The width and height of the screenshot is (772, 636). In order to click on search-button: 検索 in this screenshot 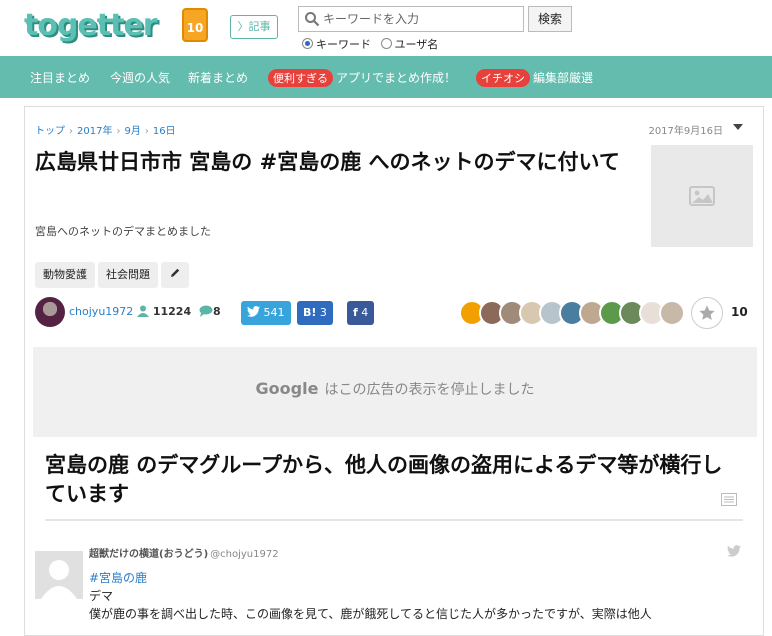, I will do `click(550, 19)`.